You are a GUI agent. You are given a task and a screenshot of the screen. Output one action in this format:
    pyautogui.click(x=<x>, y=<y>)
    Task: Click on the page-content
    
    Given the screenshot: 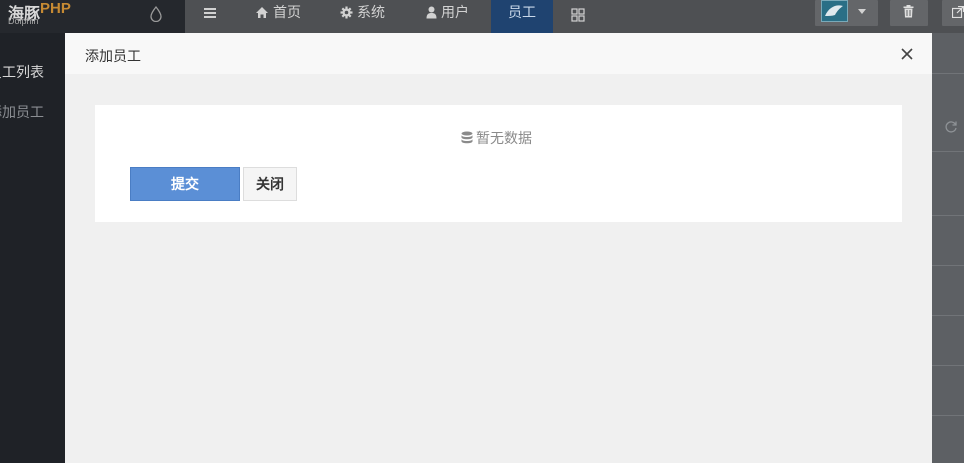 What is the action you would take?
    pyautogui.click(x=948, y=248)
    